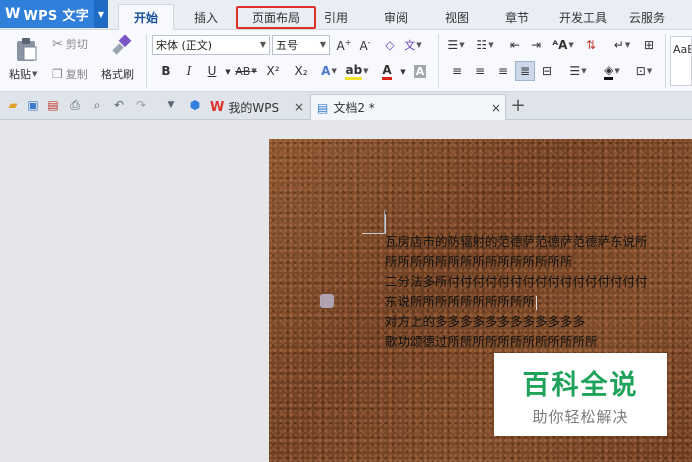 The image size is (692, 462). Describe the element at coordinates (117, 74) in the screenshot. I see `format-painter-label: 格式刷` at that location.